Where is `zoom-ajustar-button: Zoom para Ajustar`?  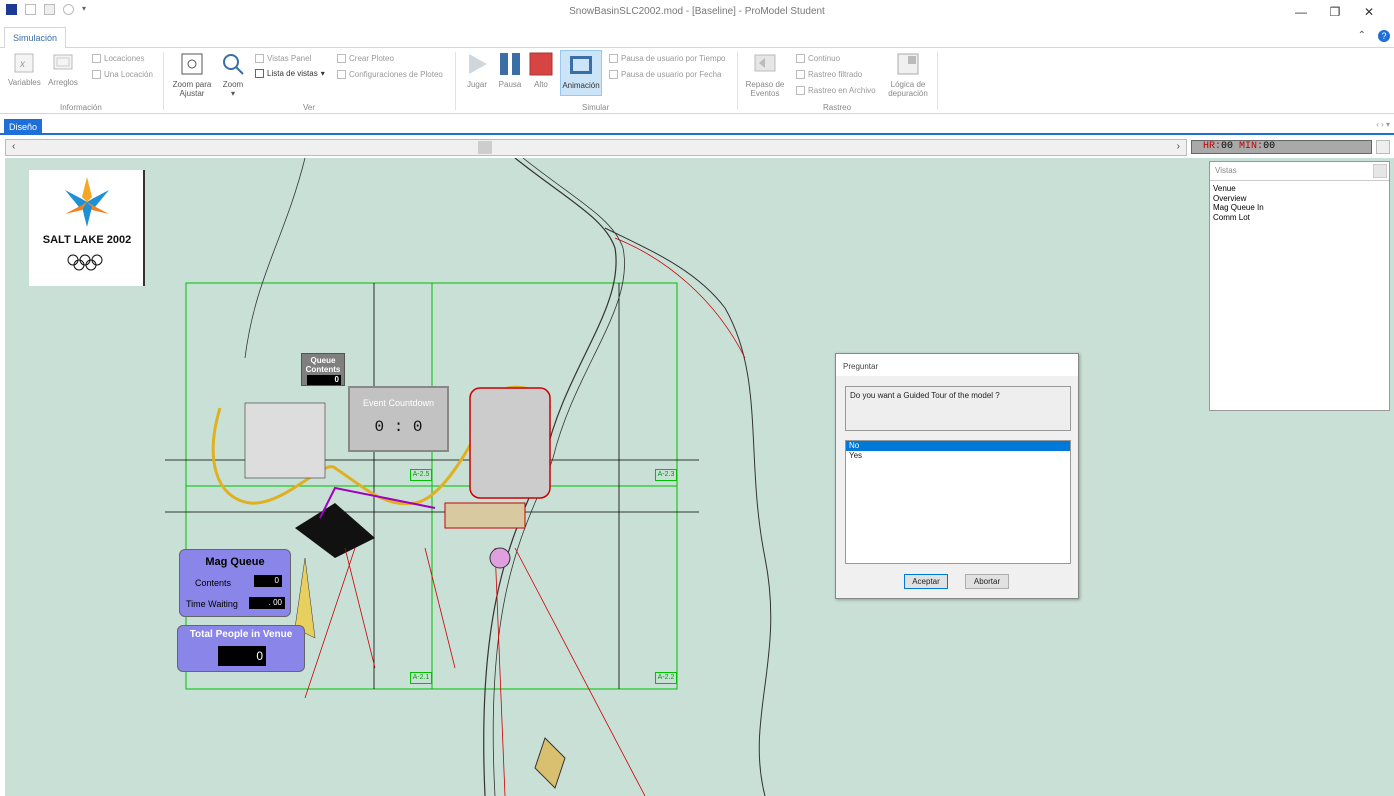 zoom-ajustar-button: Zoom para Ajustar is located at coordinates (192, 75).